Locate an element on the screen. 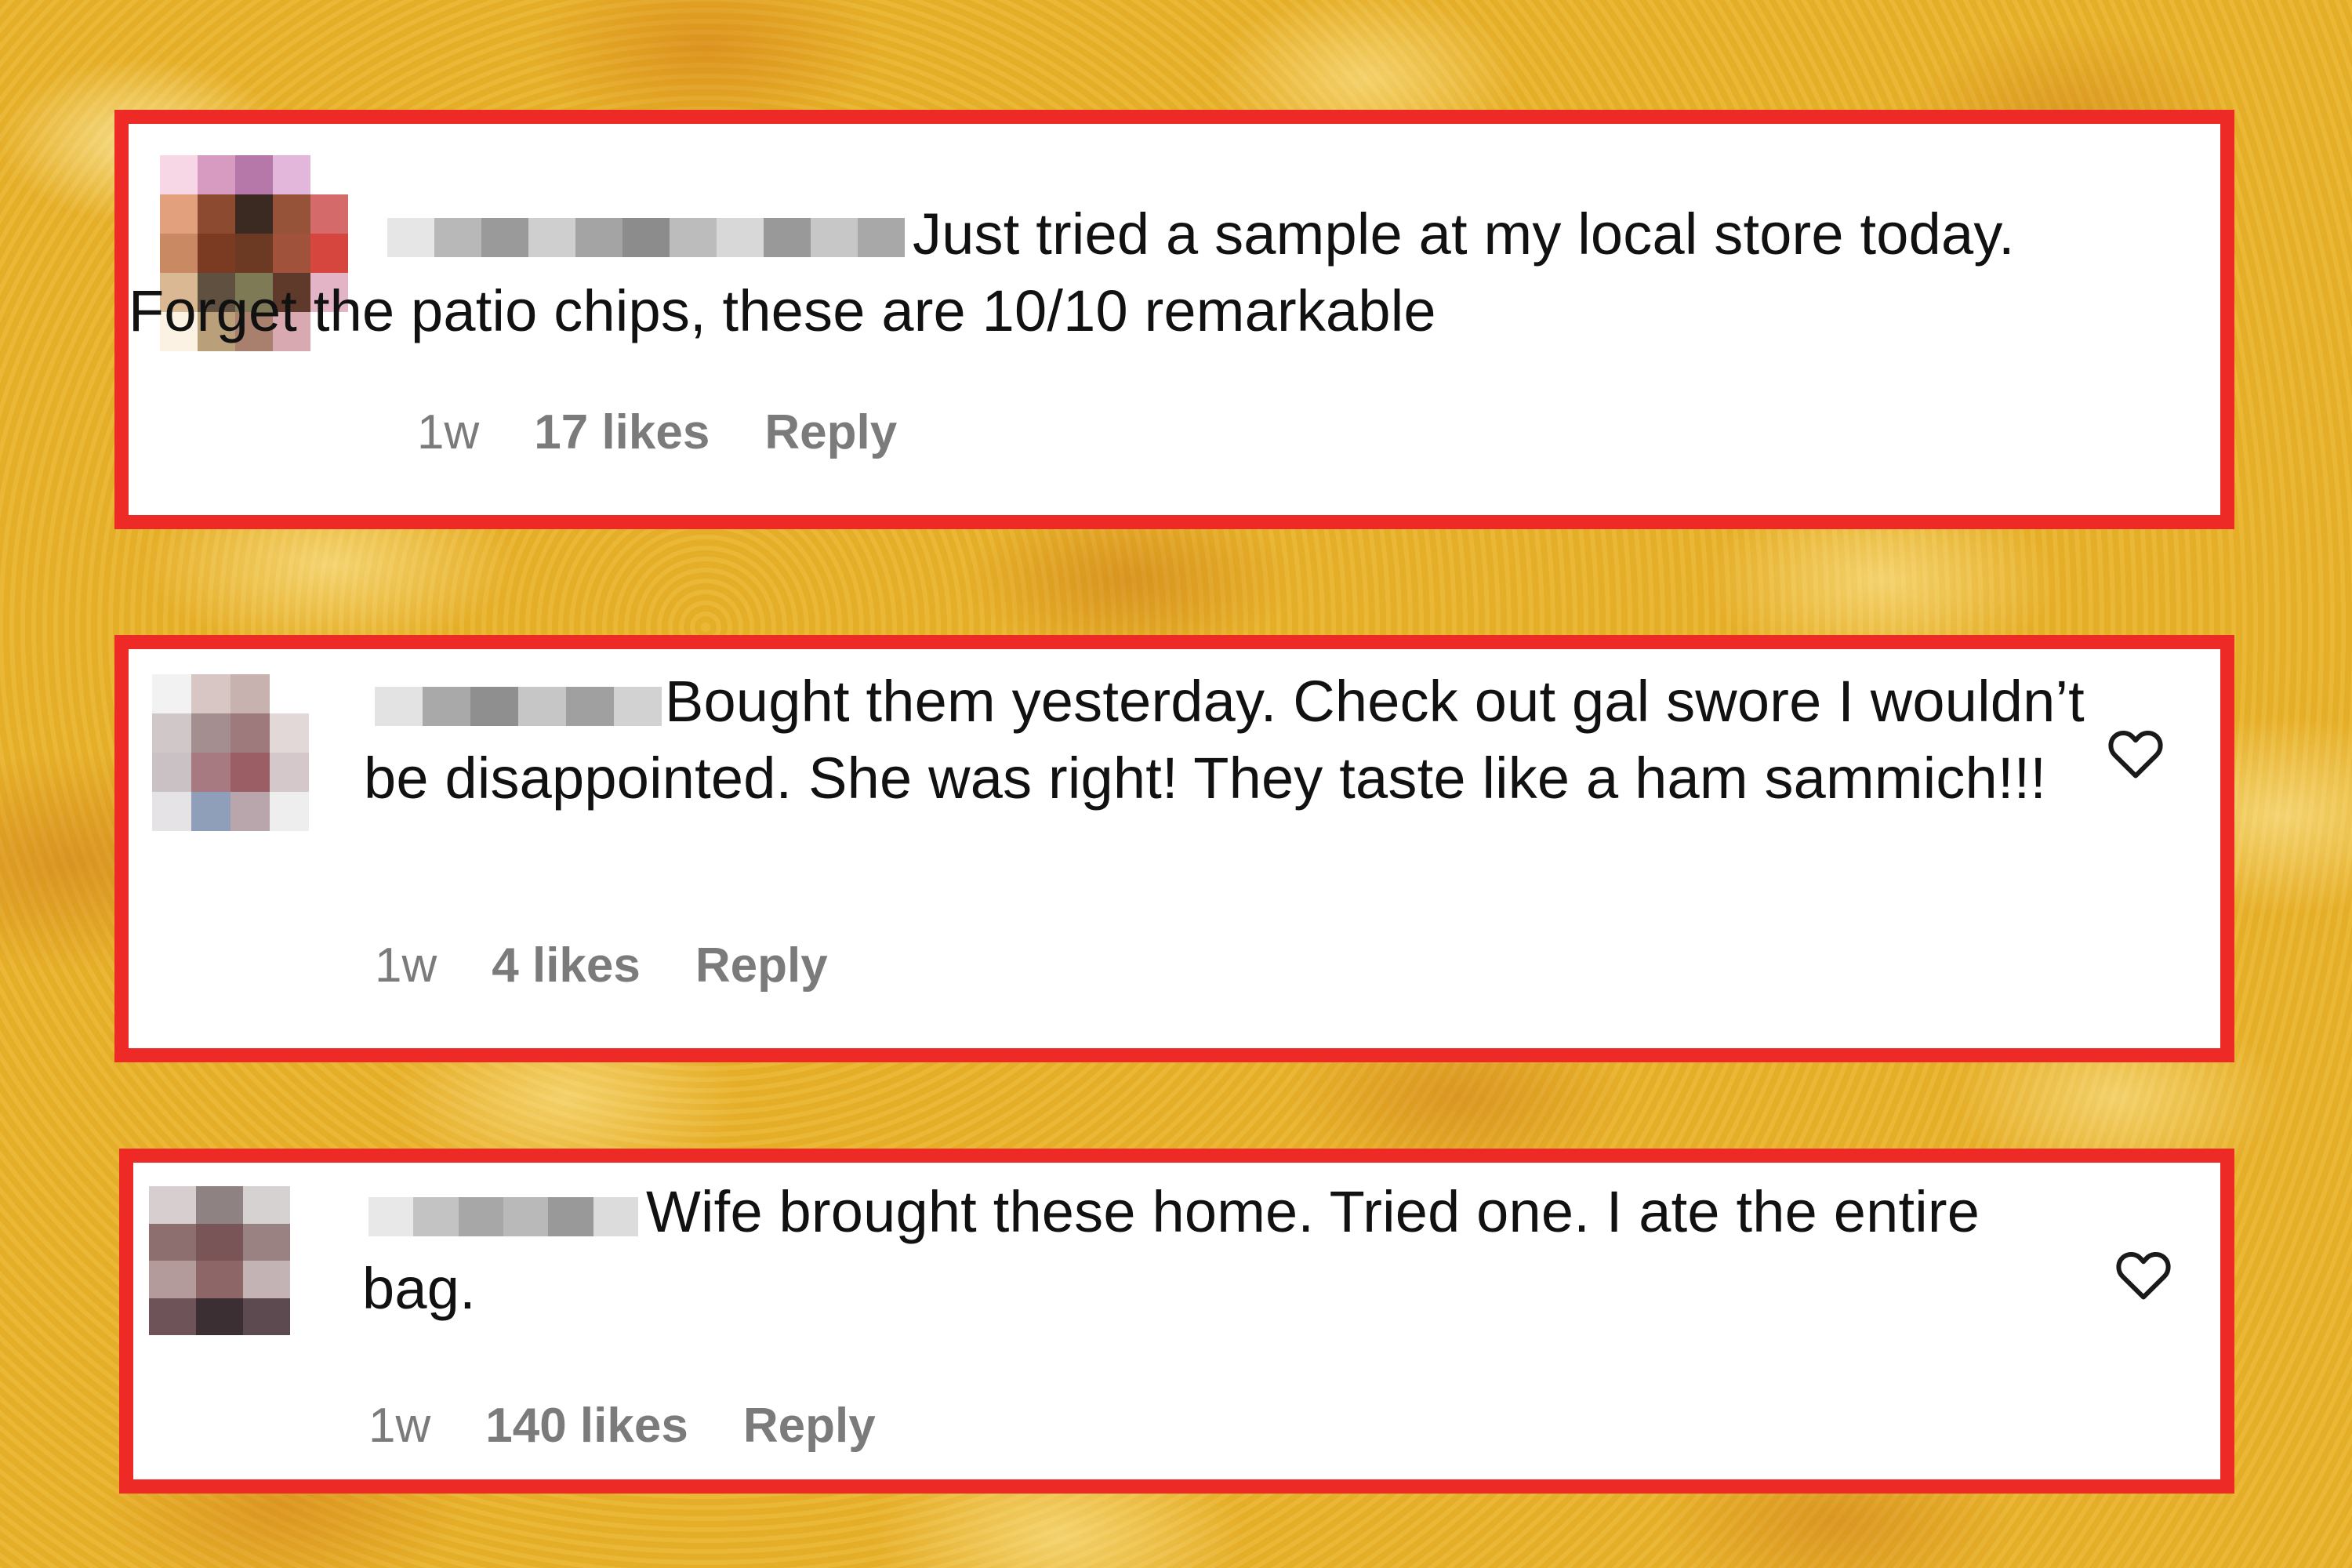 This screenshot has height=1568, width=2352. likes-count: 4 likes is located at coordinates (566, 966).